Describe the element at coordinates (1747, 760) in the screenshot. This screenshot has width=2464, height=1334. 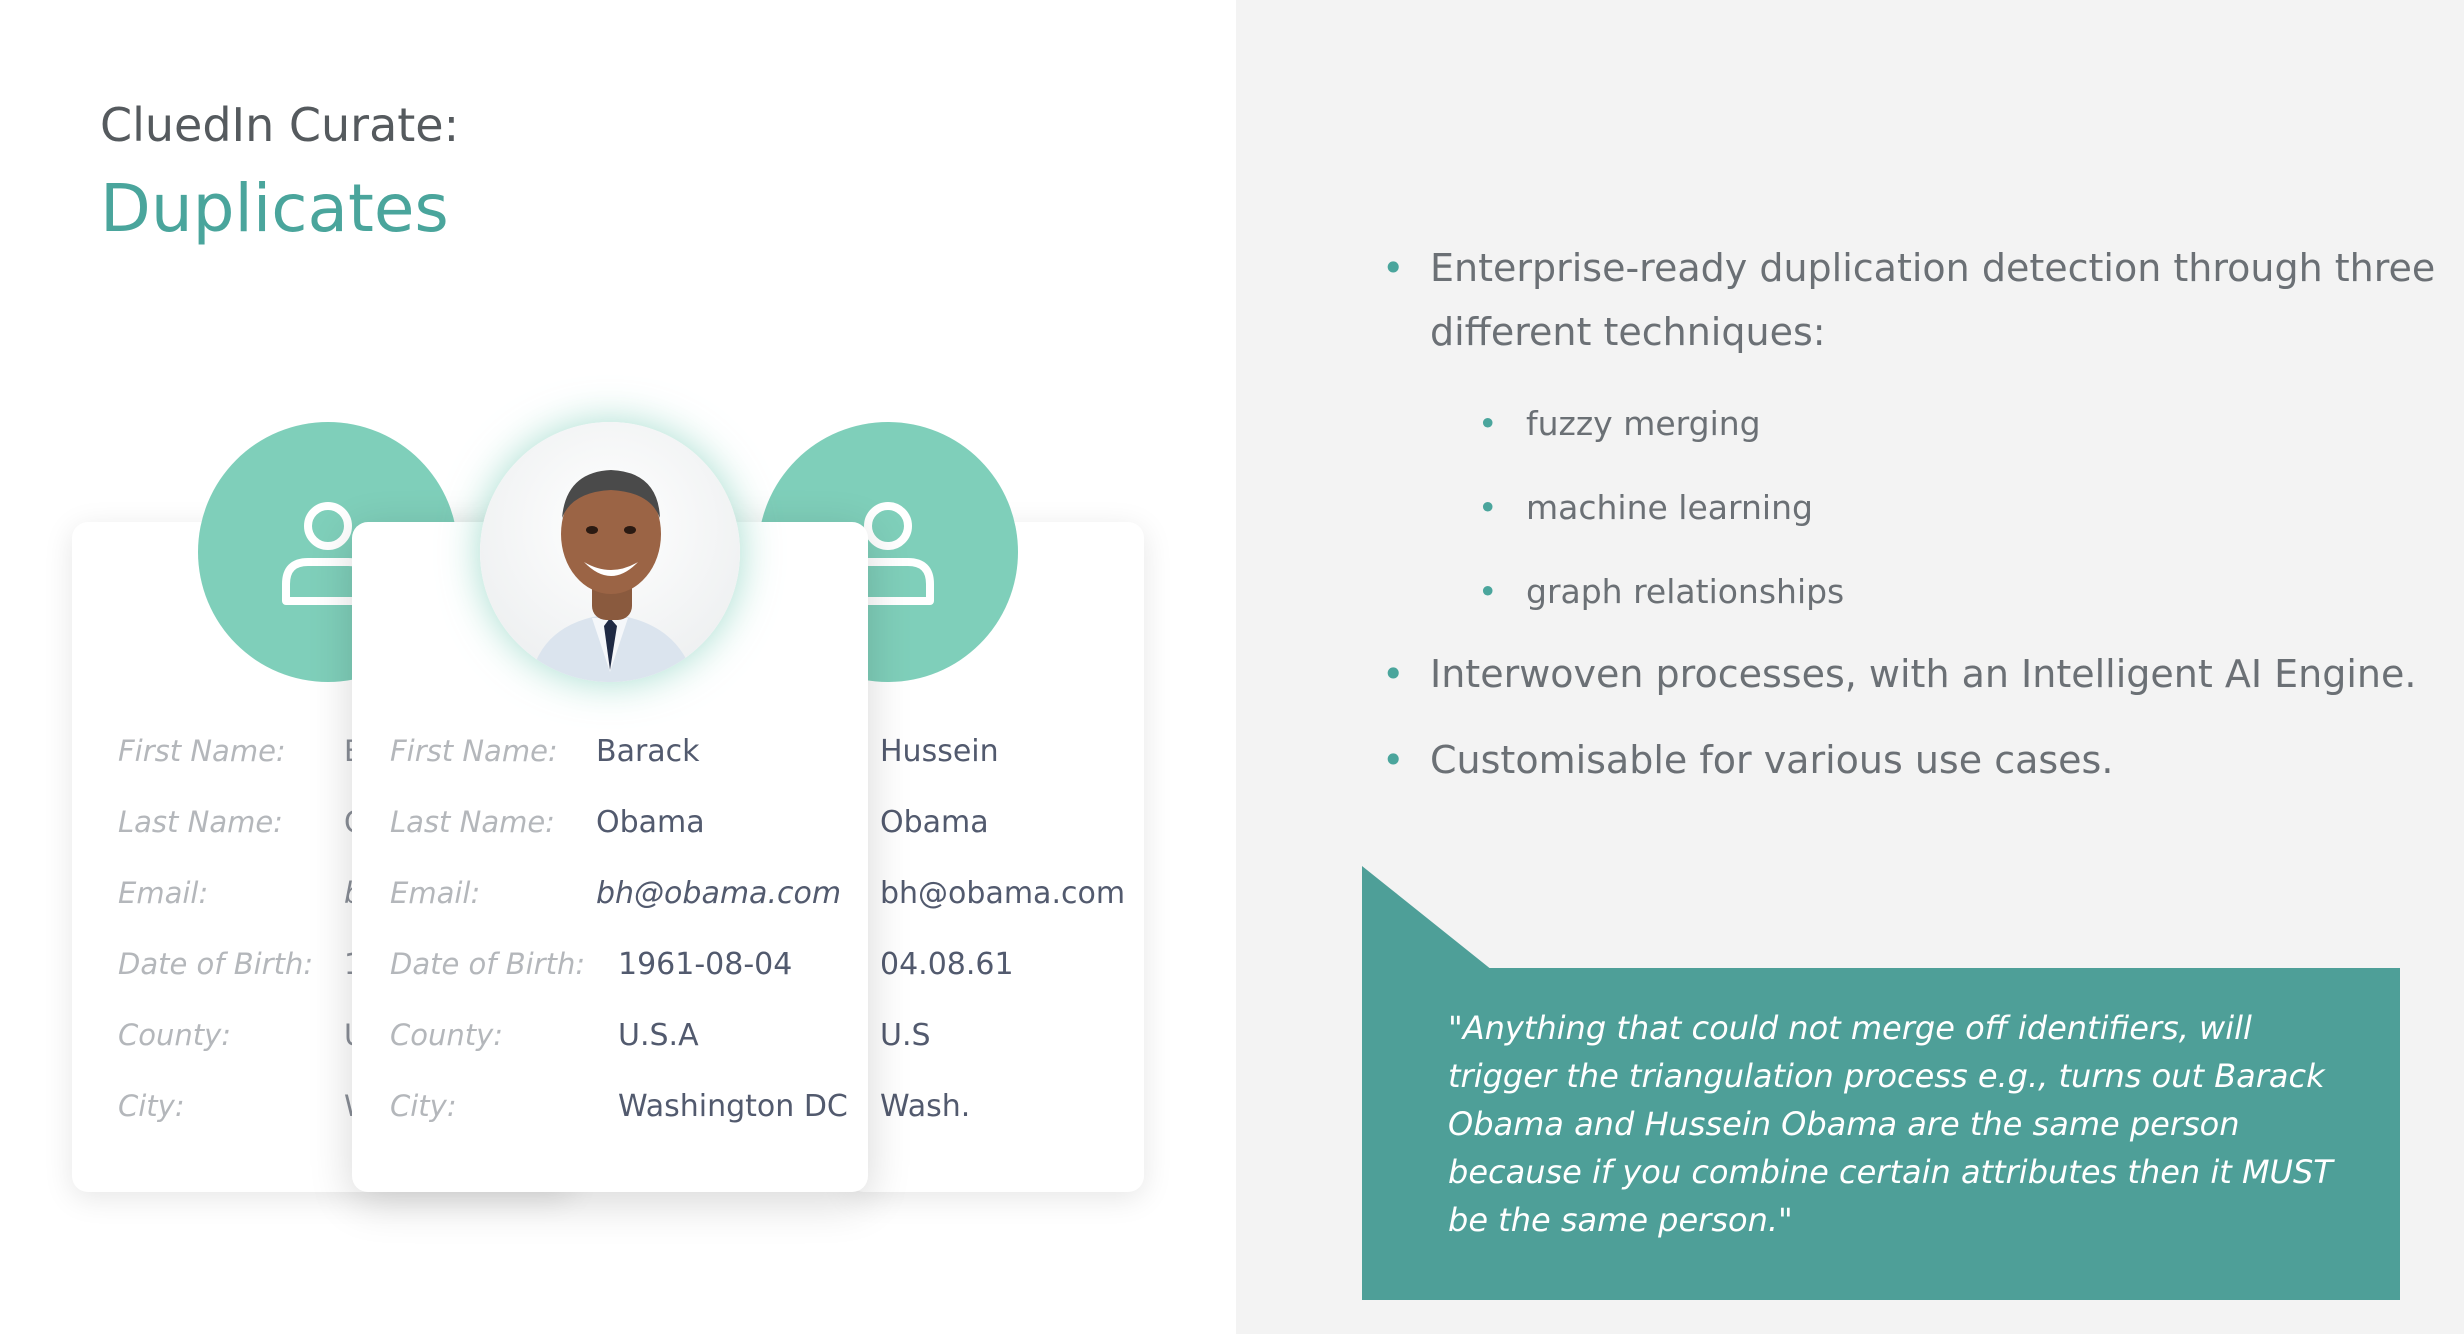
I see `bullet-item: Customisable for various use cases.` at that location.